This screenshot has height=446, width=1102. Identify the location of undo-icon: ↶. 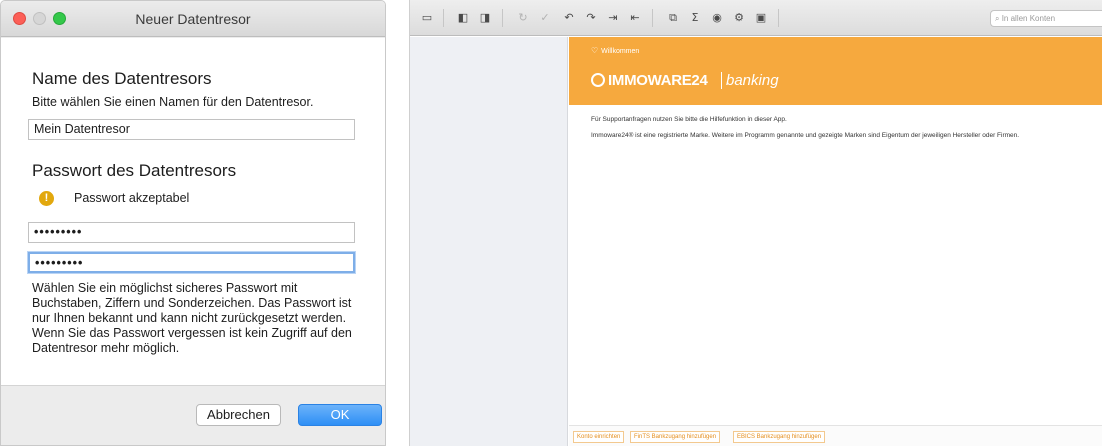
(569, 18).